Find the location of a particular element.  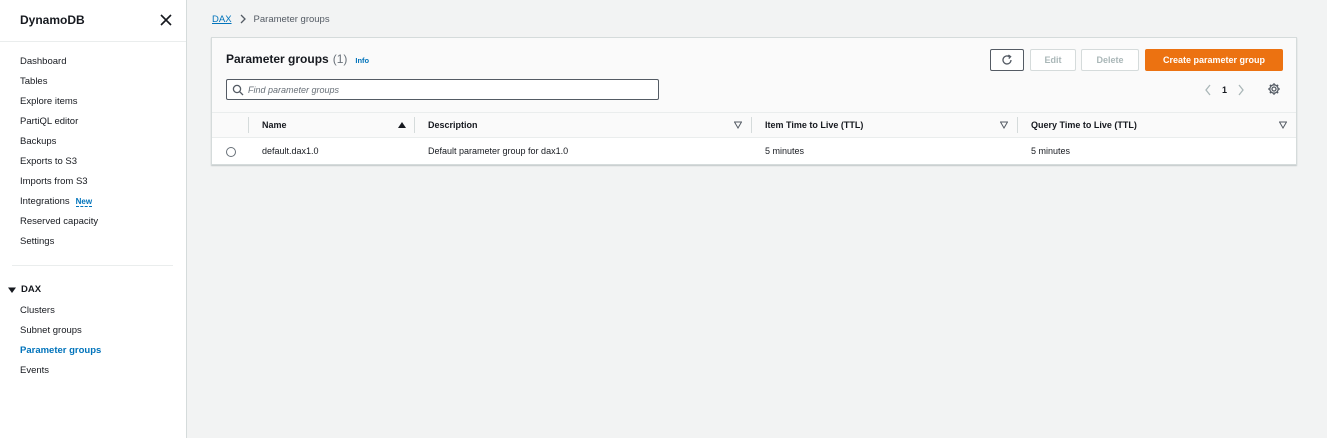

sidebar-item-parameter-groups: Parameter groups is located at coordinates (93, 351).